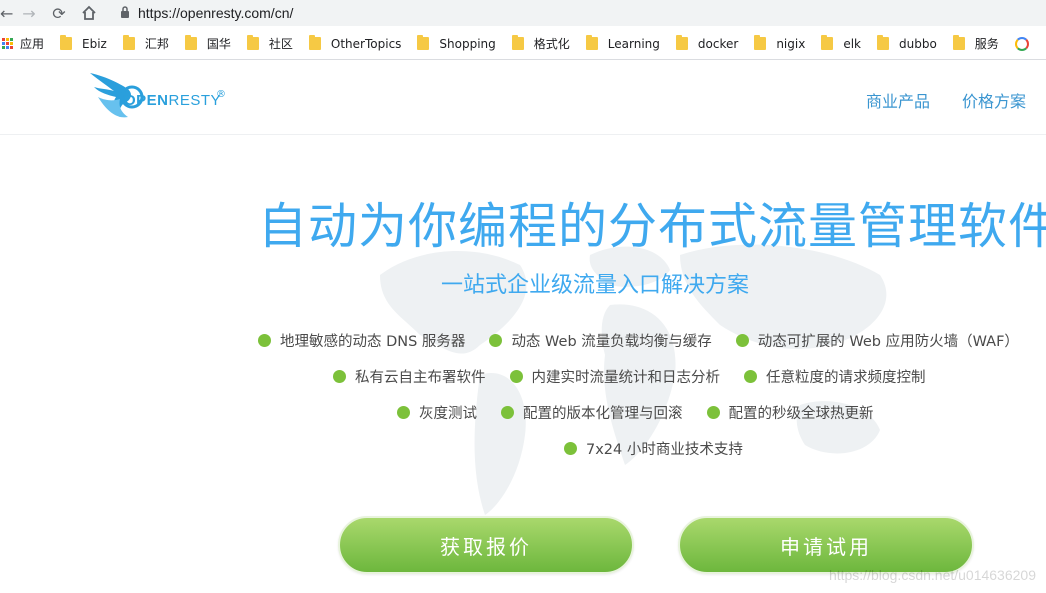 This screenshot has height=593, width=1046. I want to click on apply-trial-button: 申请试用, so click(826, 545).